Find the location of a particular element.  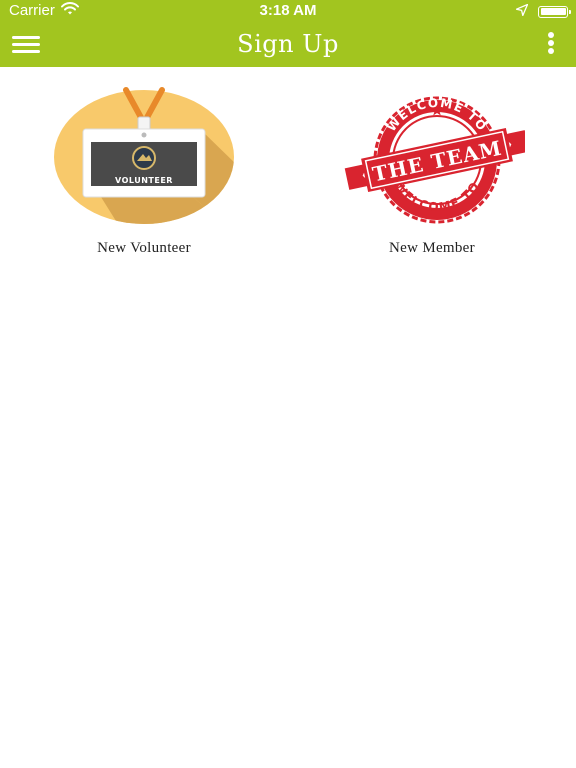

battery-icon is located at coordinates (554, 11).